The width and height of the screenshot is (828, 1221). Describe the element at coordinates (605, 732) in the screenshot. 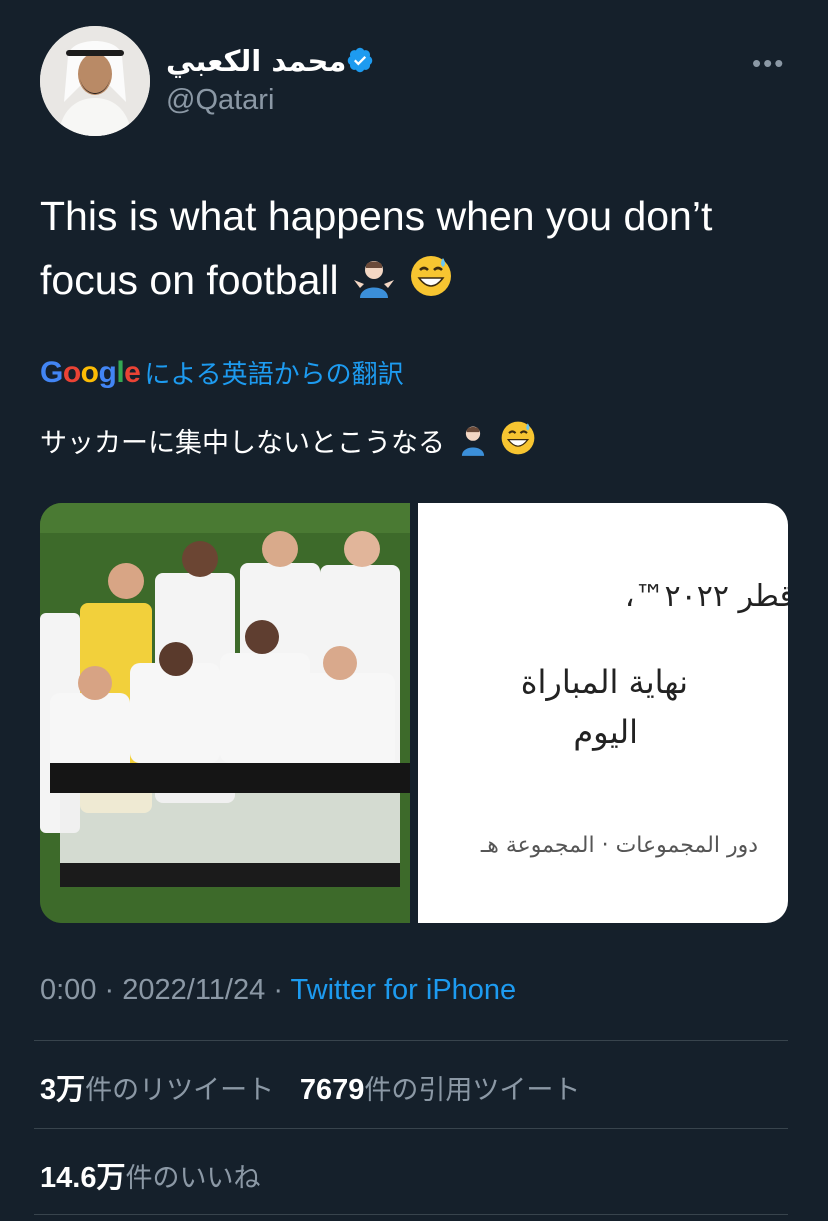

I see `card-line-day: اليوم` at that location.